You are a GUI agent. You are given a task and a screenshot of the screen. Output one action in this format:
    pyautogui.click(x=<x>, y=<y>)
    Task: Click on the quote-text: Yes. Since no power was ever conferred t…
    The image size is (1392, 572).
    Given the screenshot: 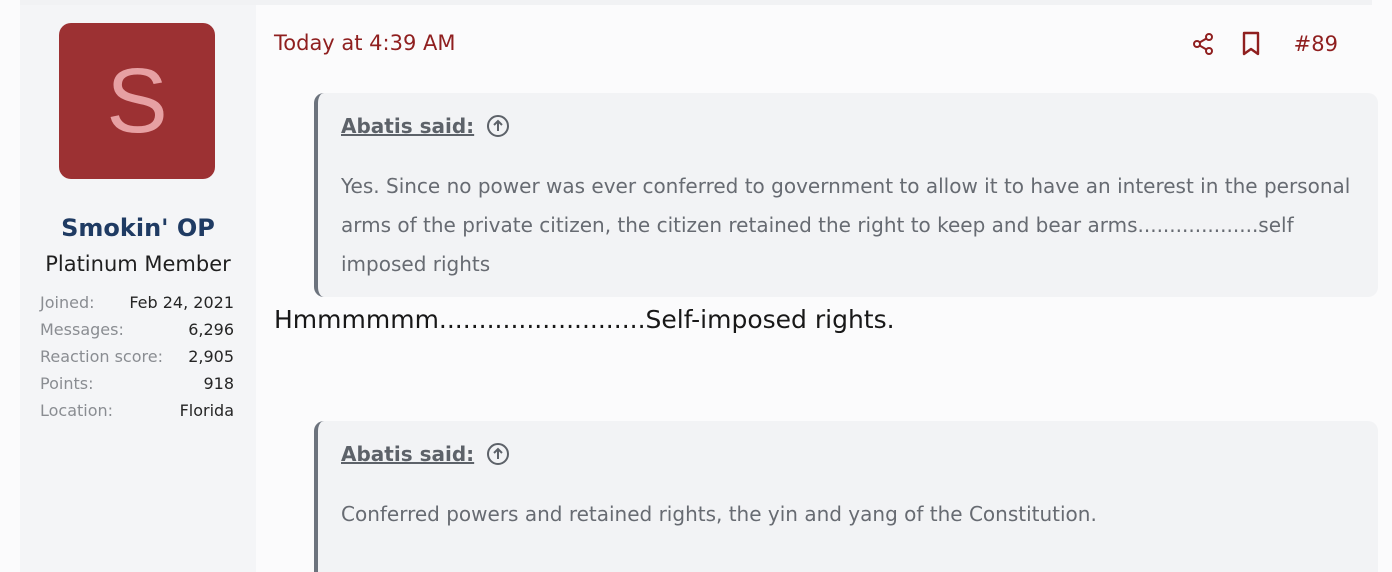 What is the action you would take?
    pyautogui.click(x=846, y=225)
    